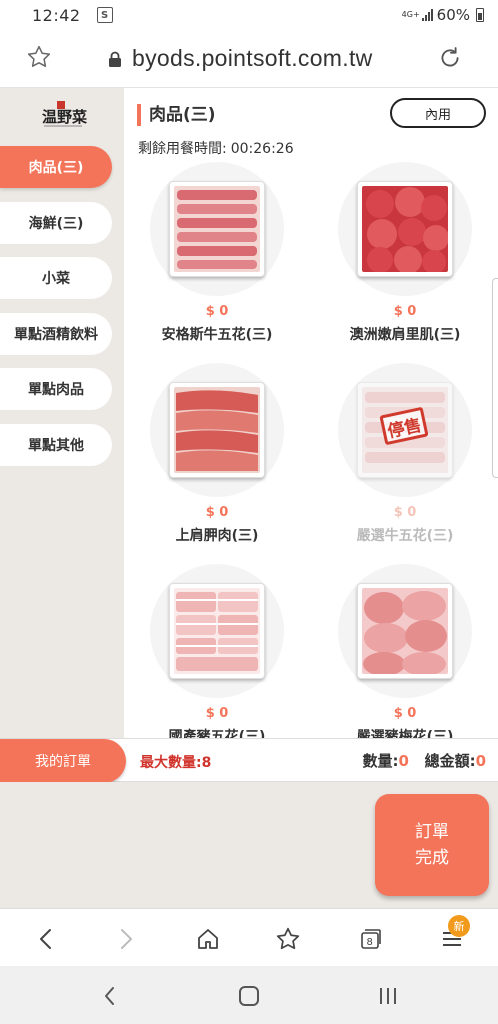  I want to click on qty-value: 0, so click(403, 761).